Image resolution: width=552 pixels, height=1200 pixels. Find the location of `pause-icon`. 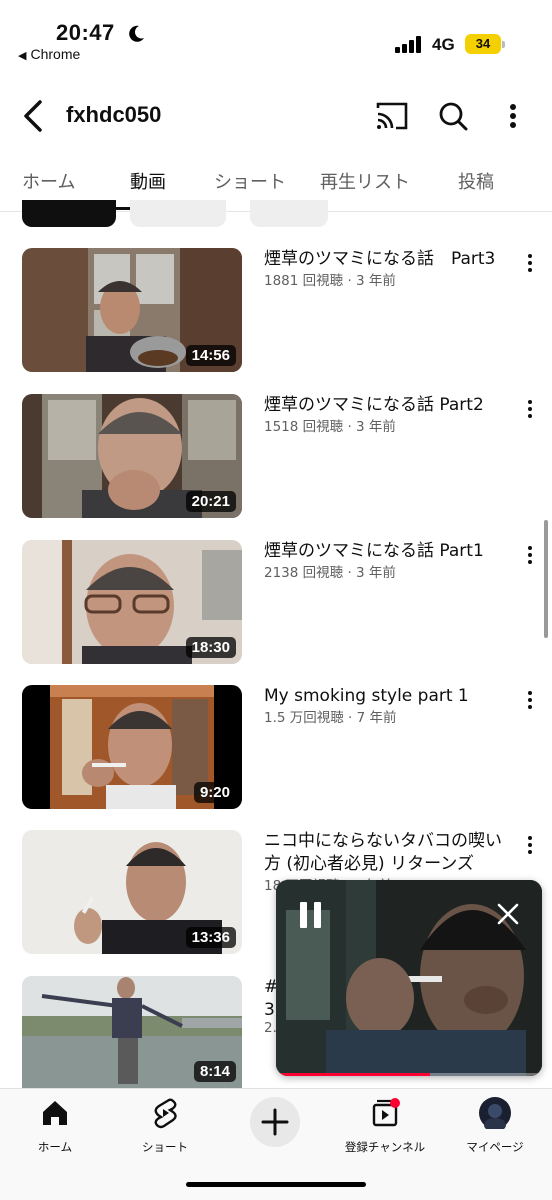

pause-icon is located at coordinates (311, 915).